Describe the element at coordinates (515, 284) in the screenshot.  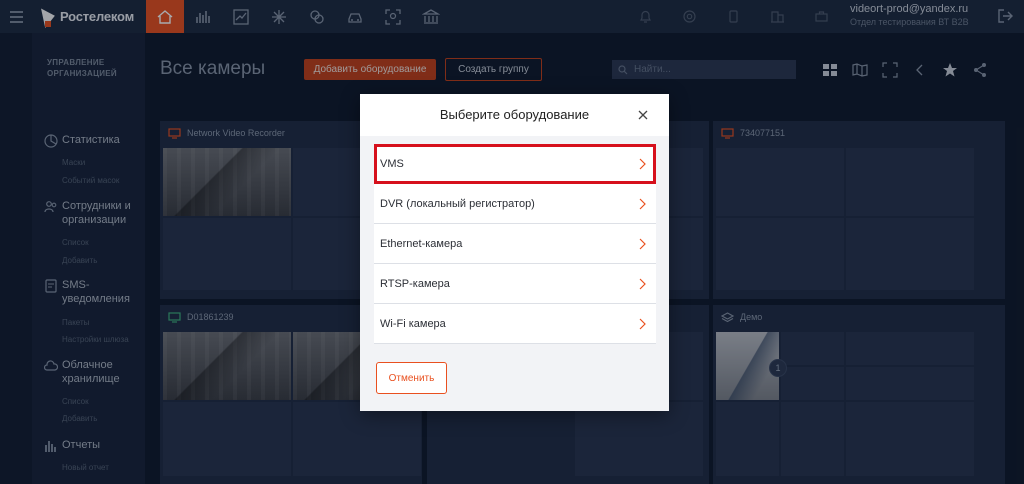
I see `option-rtsp-camera: RTSP-камера` at that location.